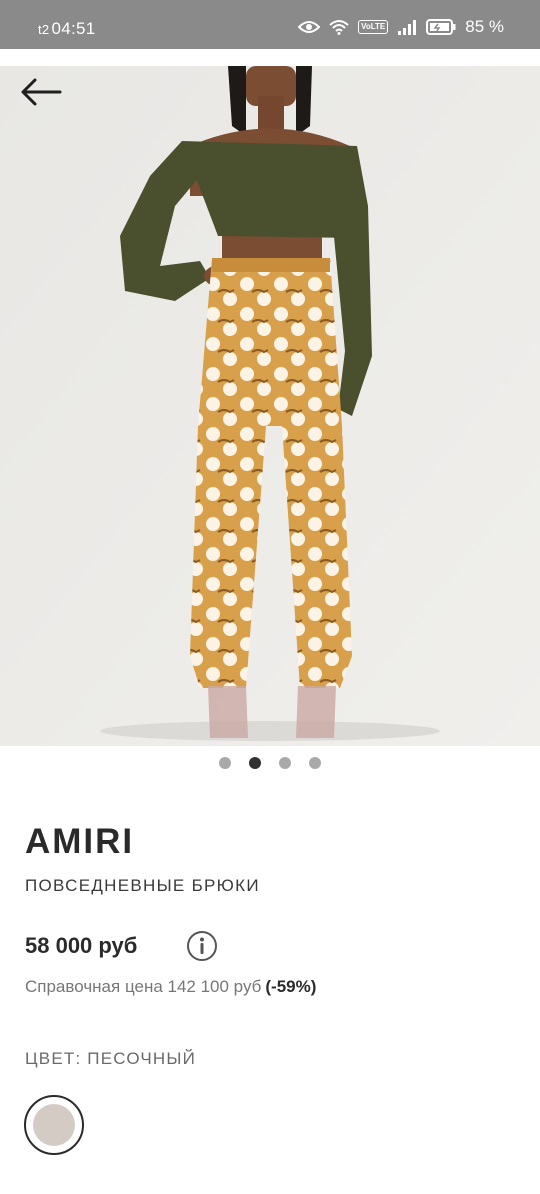 The image size is (540, 1194). Describe the element at coordinates (484, 26) in the screenshot. I see `battery-percent: 85 %` at that location.